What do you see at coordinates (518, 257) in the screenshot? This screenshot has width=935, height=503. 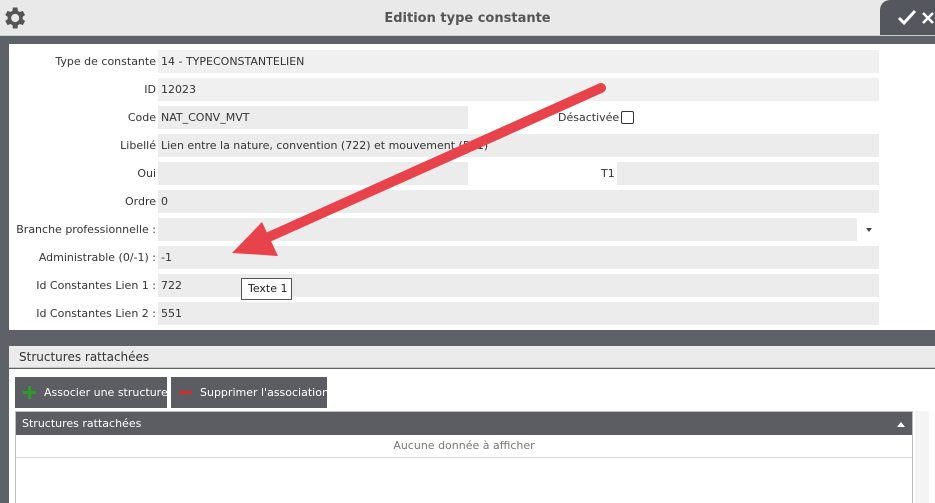 I see `administrable-field: -1` at bounding box center [518, 257].